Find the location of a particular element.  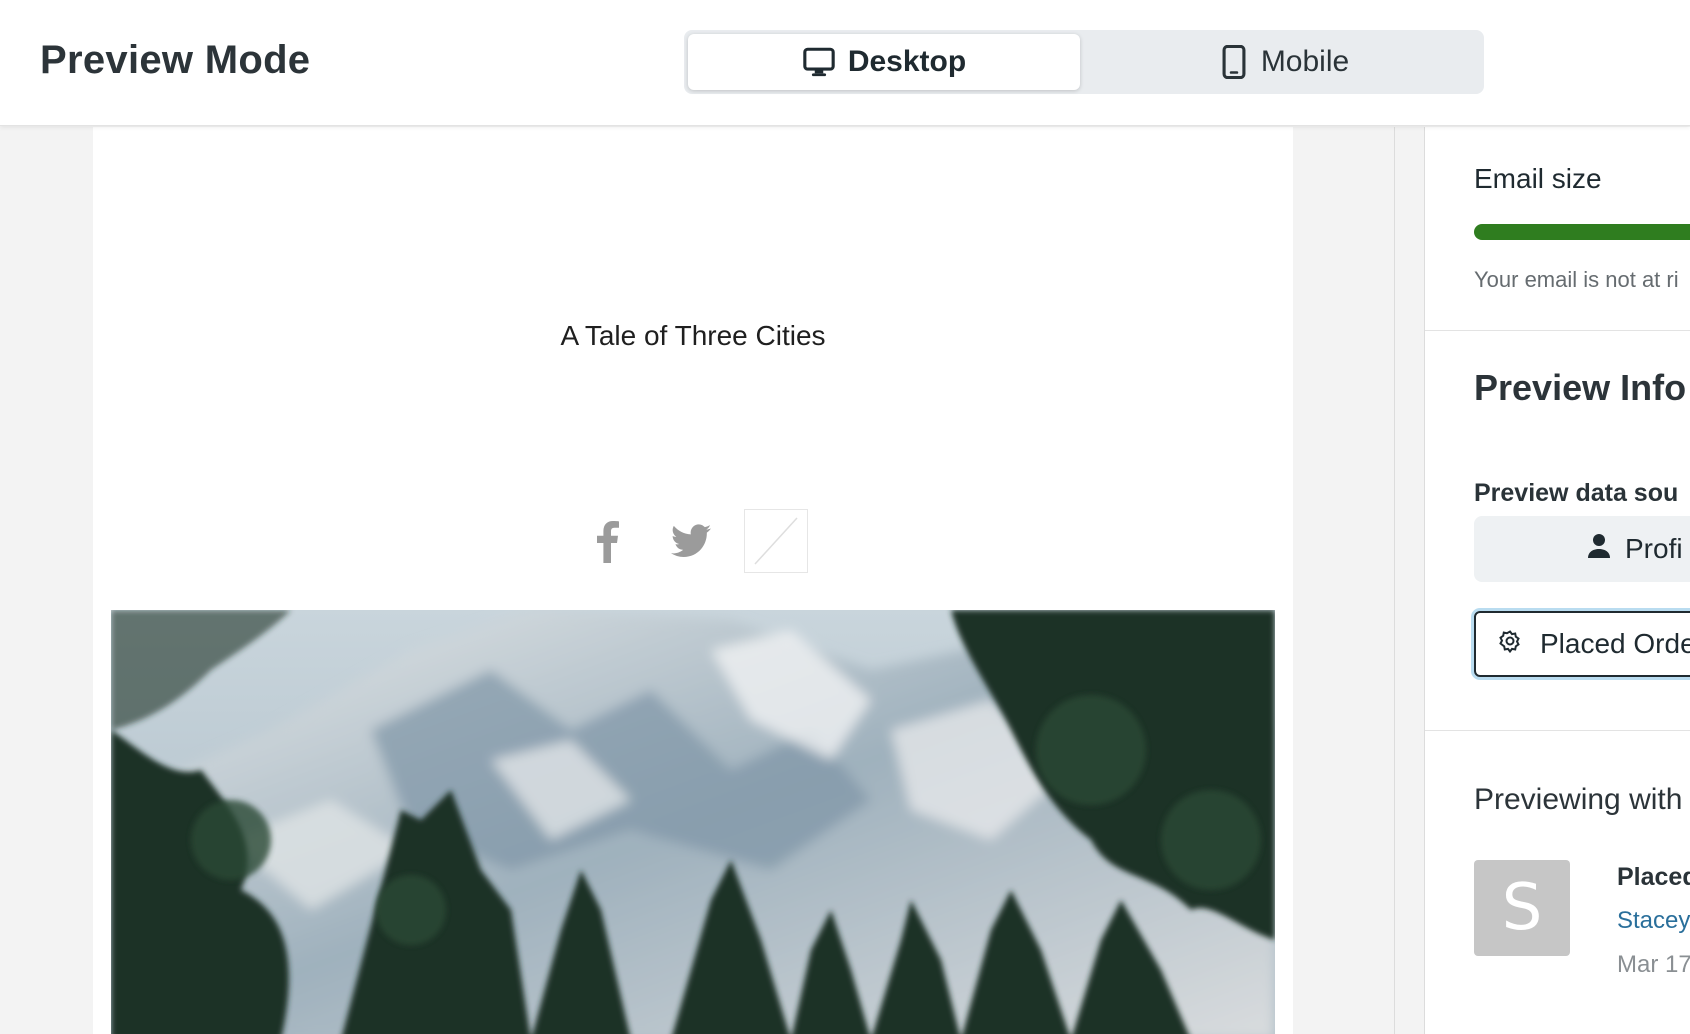

email-size-note: Your email is not at ri is located at coordinates (1576, 279).